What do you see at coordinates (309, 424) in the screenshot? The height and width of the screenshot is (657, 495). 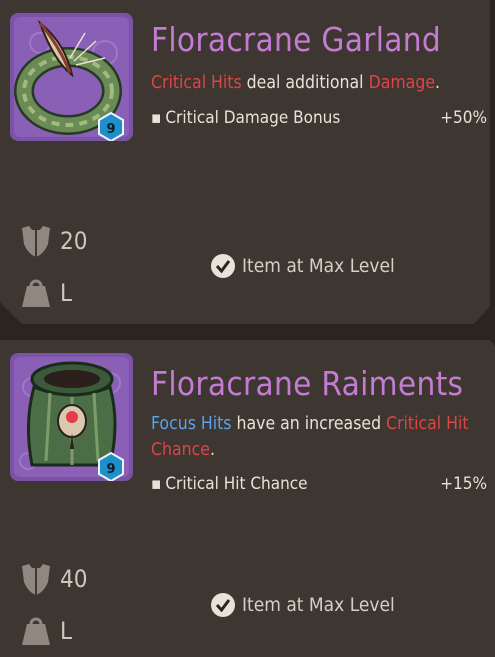 I see `description-text: have an increased` at bounding box center [309, 424].